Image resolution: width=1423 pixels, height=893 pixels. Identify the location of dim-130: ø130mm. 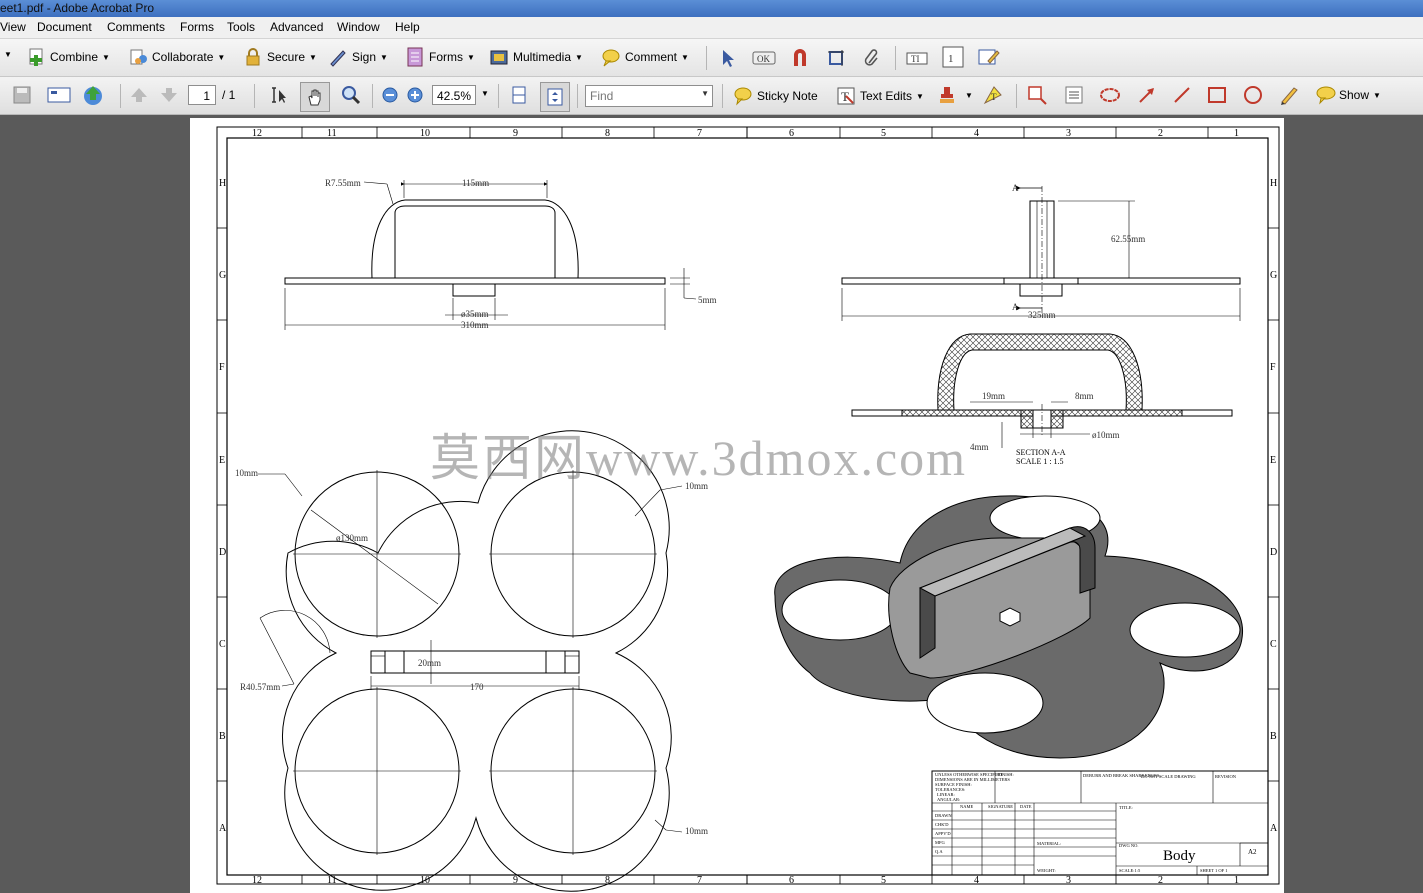
(352, 538).